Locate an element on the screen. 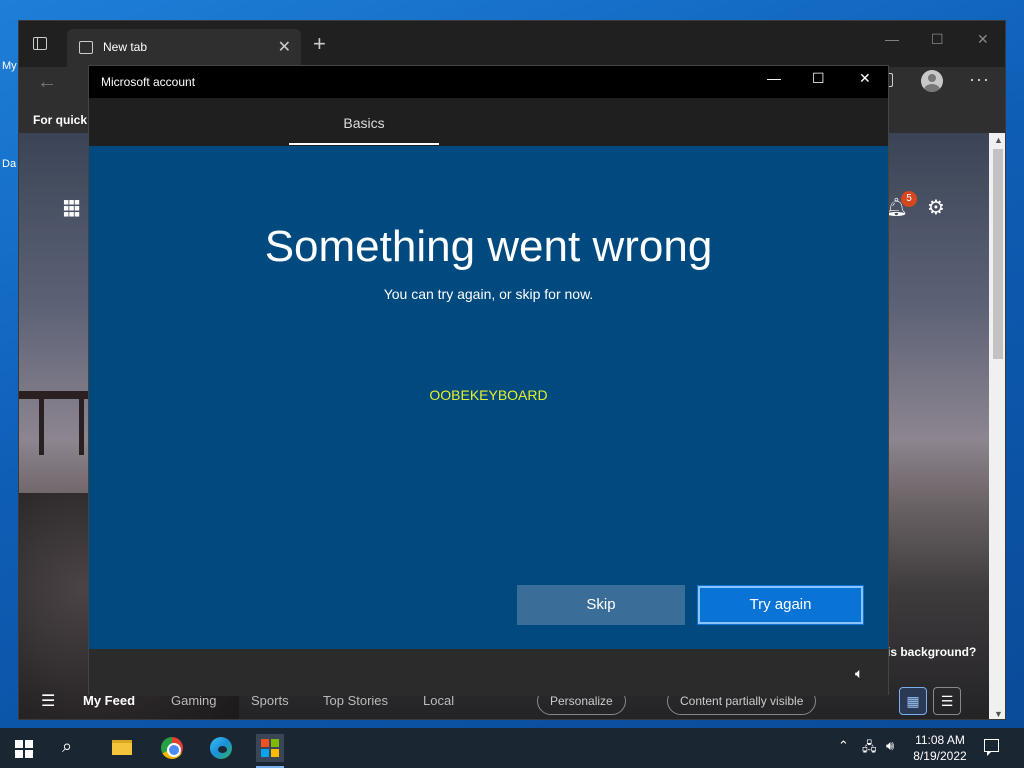  chrome-icon is located at coordinates (172, 748).